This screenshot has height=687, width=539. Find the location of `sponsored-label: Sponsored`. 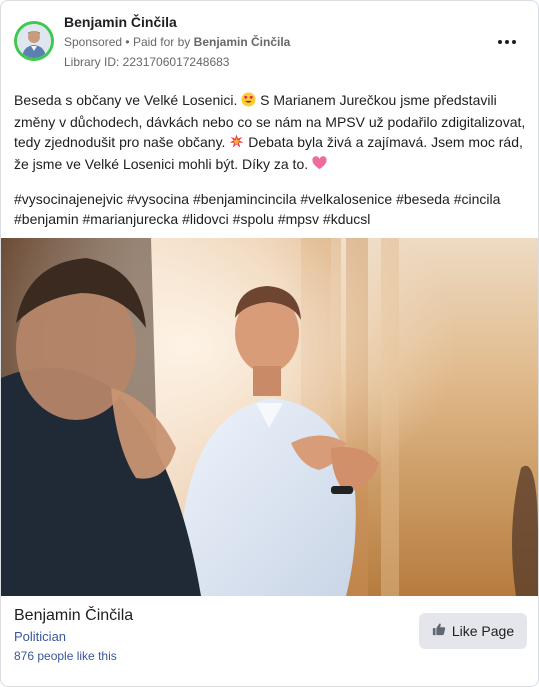

sponsored-label: Sponsored is located at coordinates (93, 42).